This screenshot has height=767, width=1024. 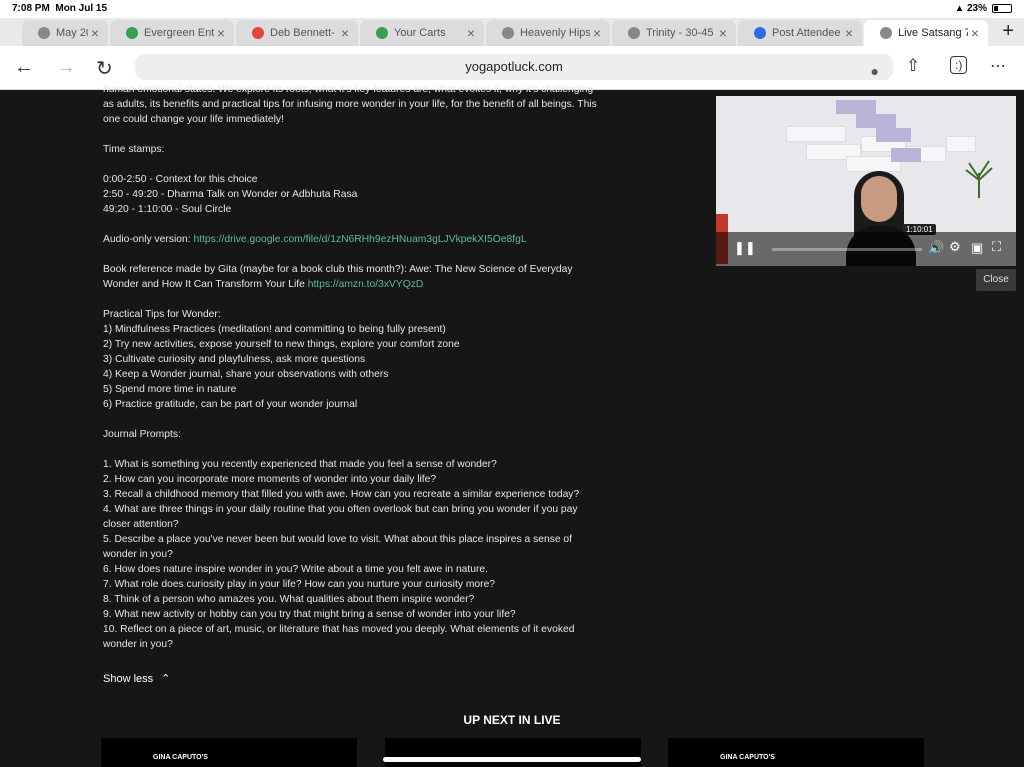 I want to click on fullscreen-icon: ⛶, so click(x=996, y=247).